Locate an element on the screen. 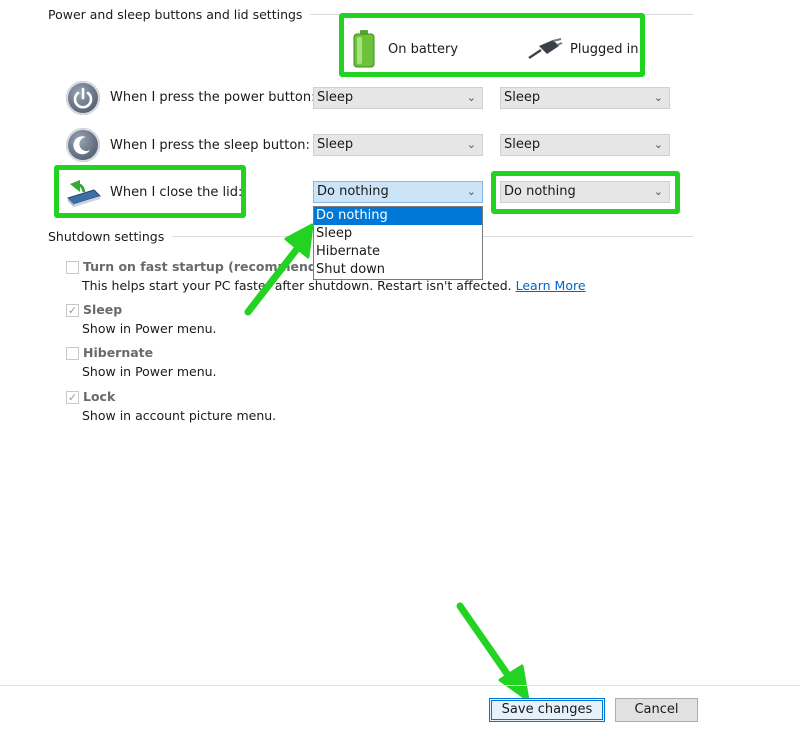 Image resolution: width=800 pixels, height=729 pixels. shutdown-section-title: Shutdown settings is located at coordinates (110, 236).